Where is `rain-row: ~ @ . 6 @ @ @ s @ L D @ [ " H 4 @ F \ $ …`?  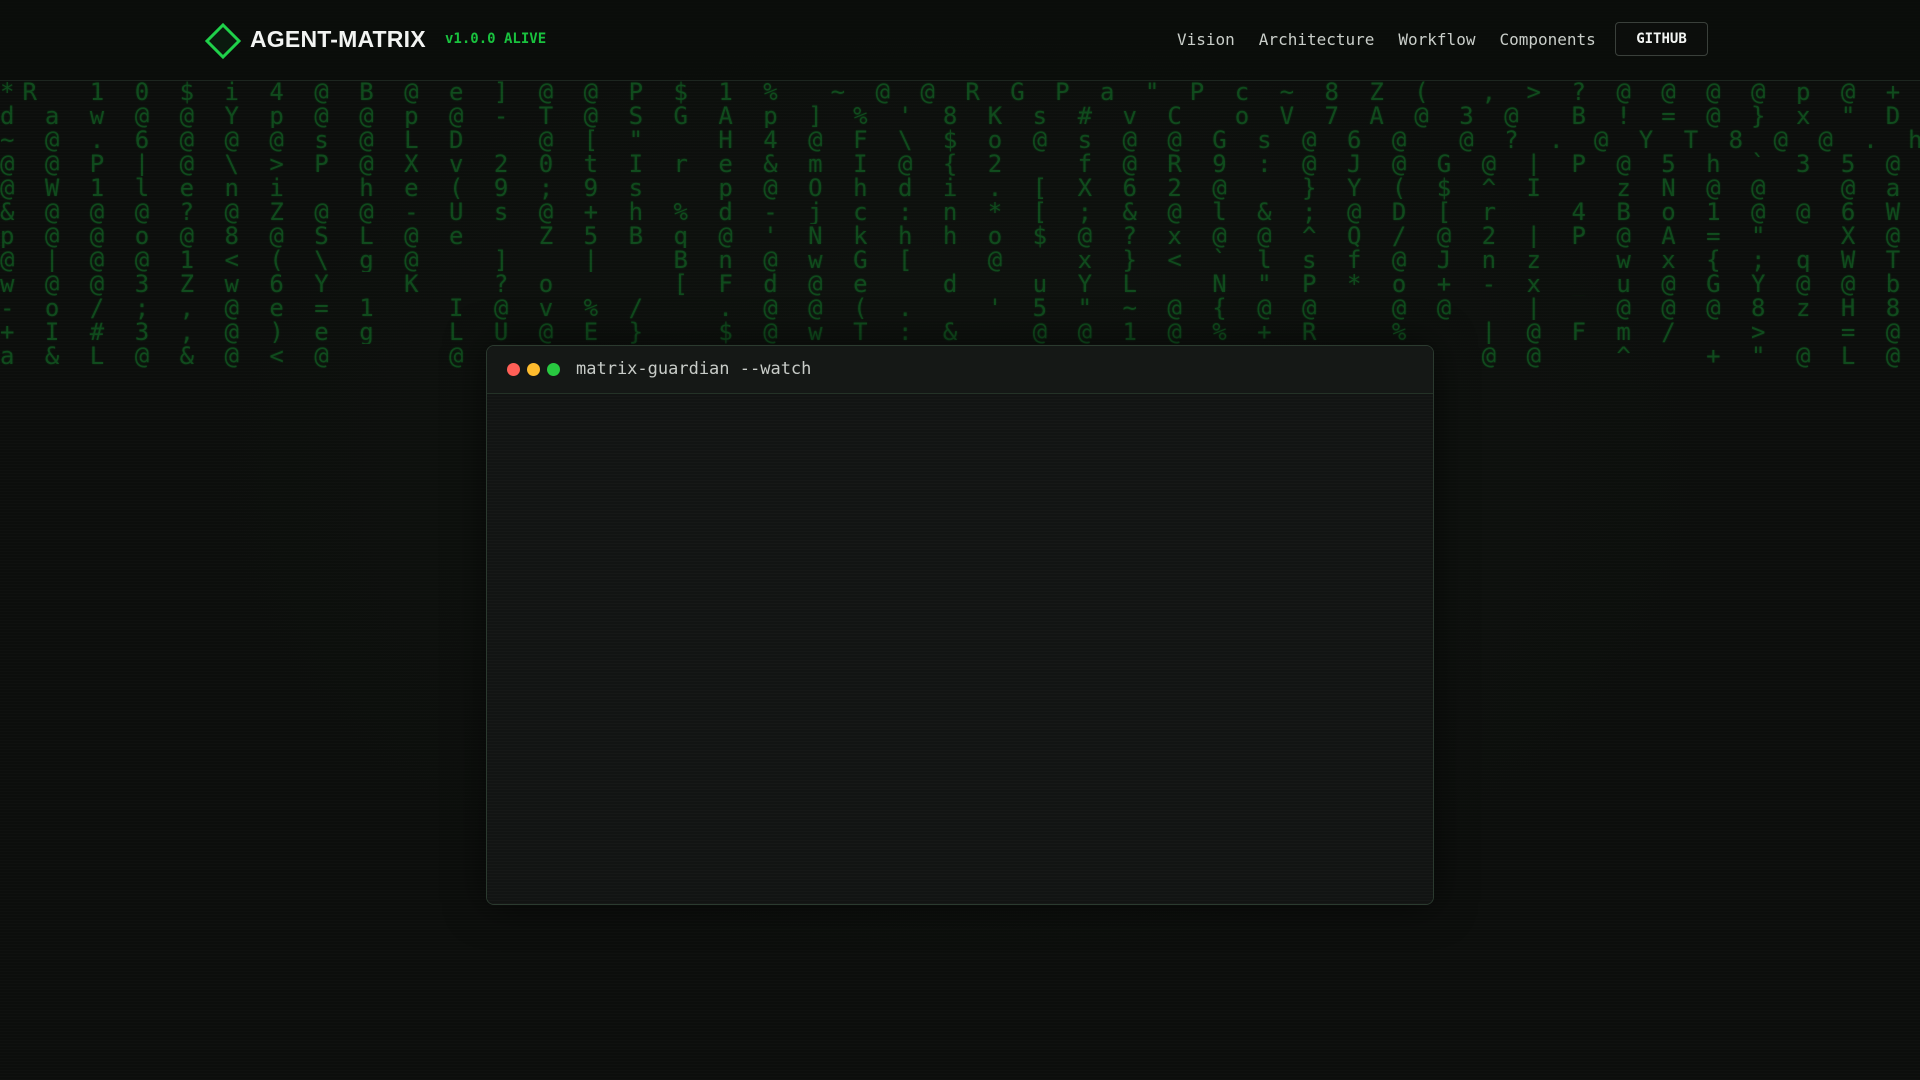
rain-row: ~ @ . 6 @ @ @ s @ L D @ [ " H 4 @ F \ $ … is located at coordinates (960, 140).